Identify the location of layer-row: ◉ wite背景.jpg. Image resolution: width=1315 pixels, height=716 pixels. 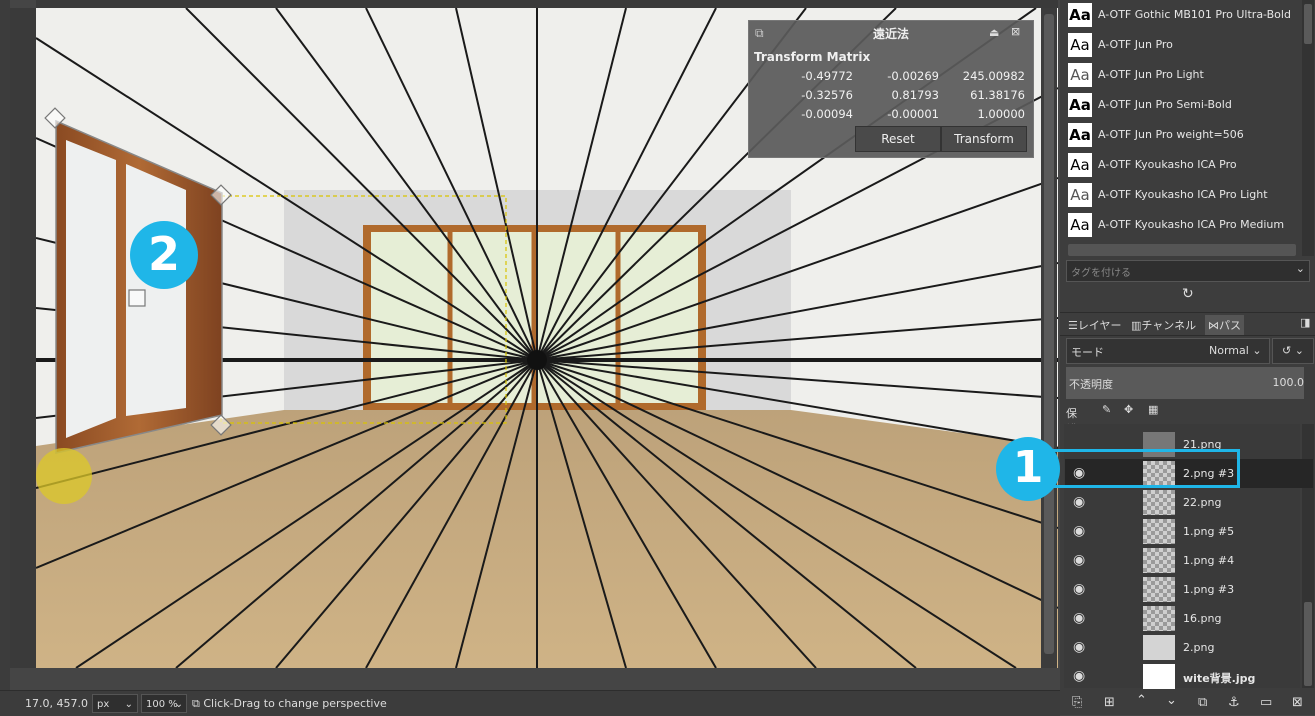
(1189, 676).